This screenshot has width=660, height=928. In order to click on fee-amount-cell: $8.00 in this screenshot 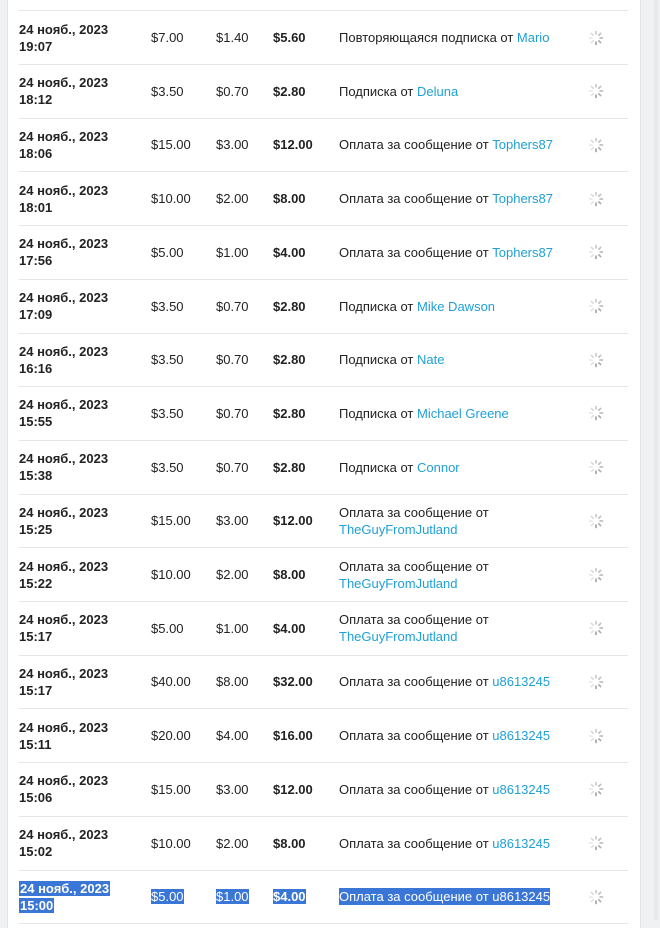, I will do `click(242, 681)`.